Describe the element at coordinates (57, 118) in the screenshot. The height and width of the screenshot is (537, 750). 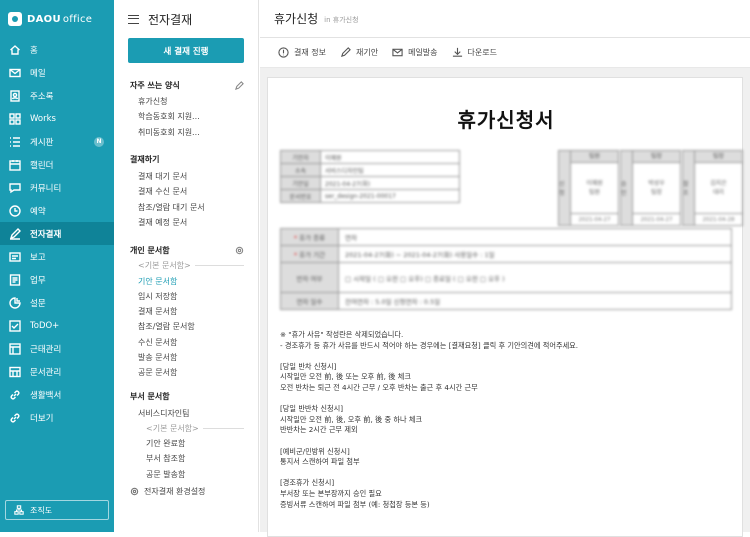
I see `nav-item: Works` at that location.